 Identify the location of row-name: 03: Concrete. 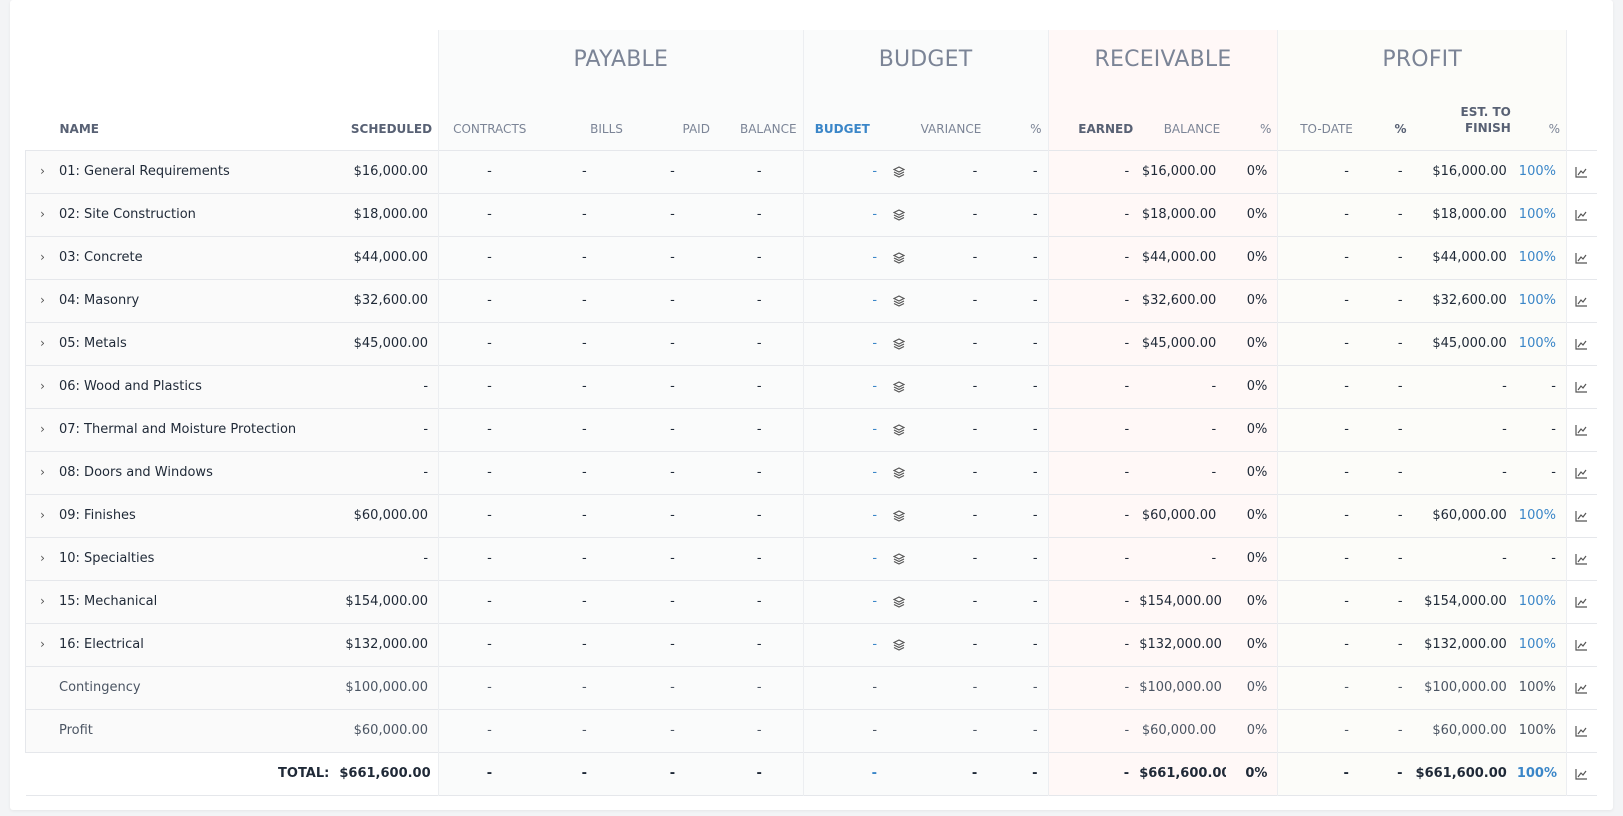
(101, 257).